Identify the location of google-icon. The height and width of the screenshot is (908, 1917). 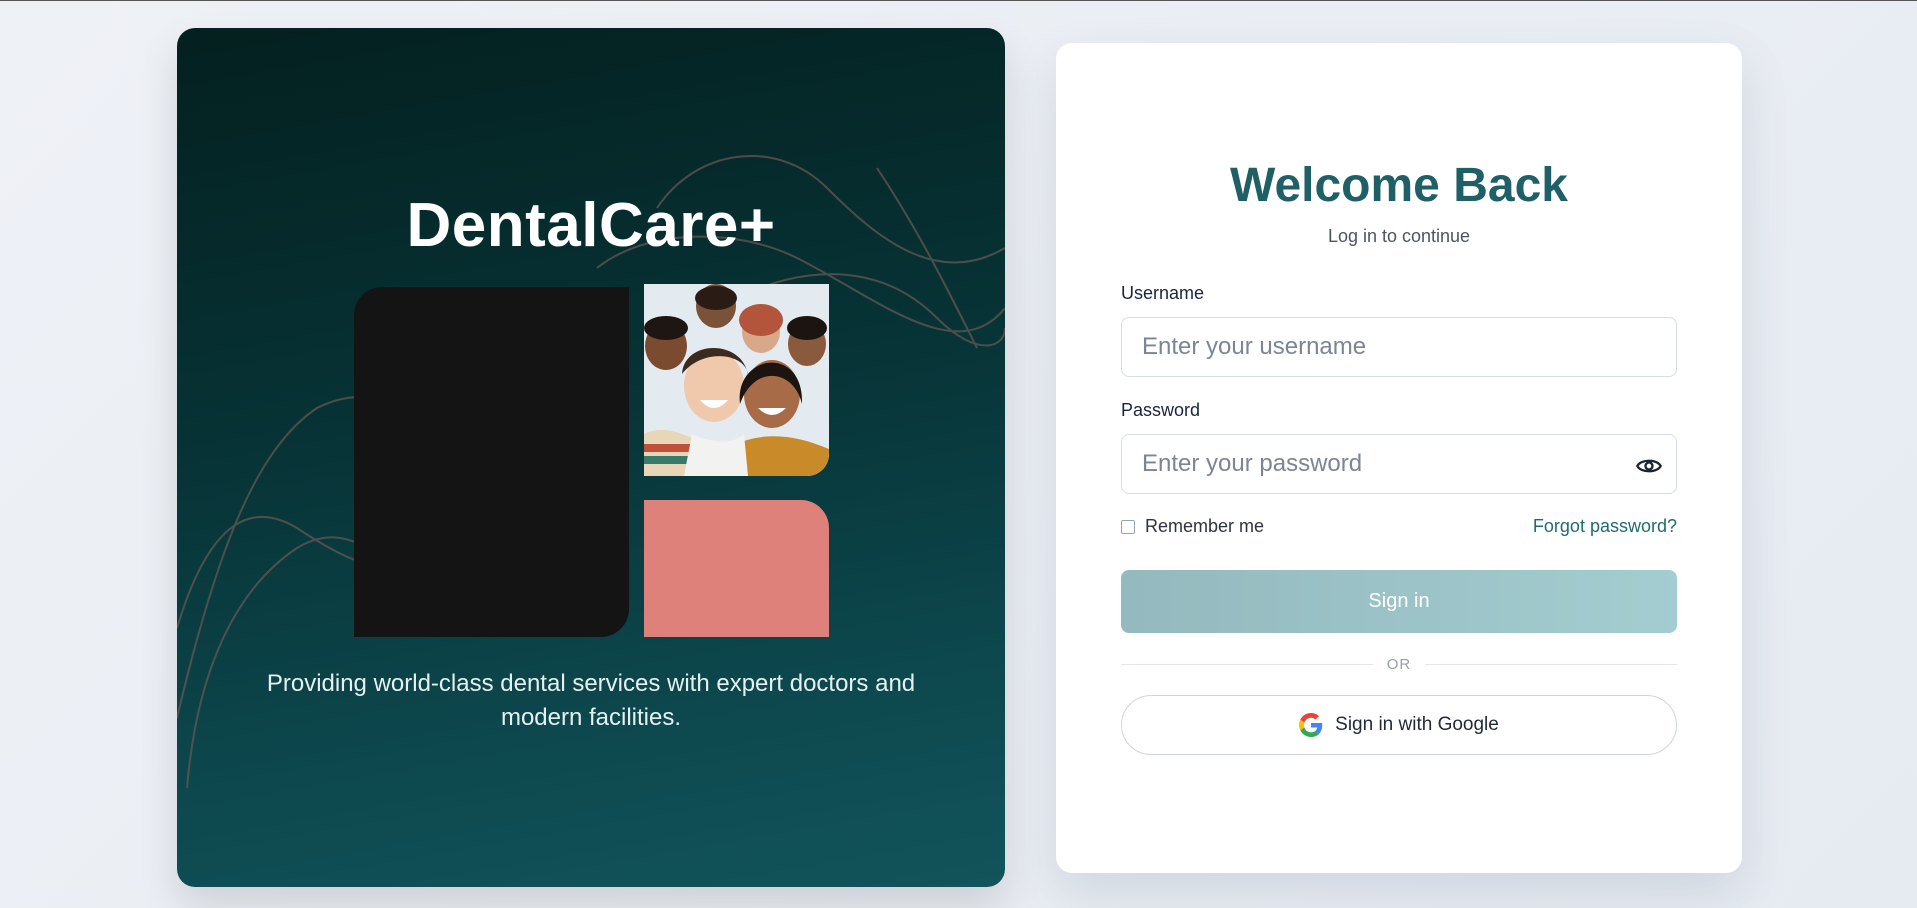
(1311, 725).